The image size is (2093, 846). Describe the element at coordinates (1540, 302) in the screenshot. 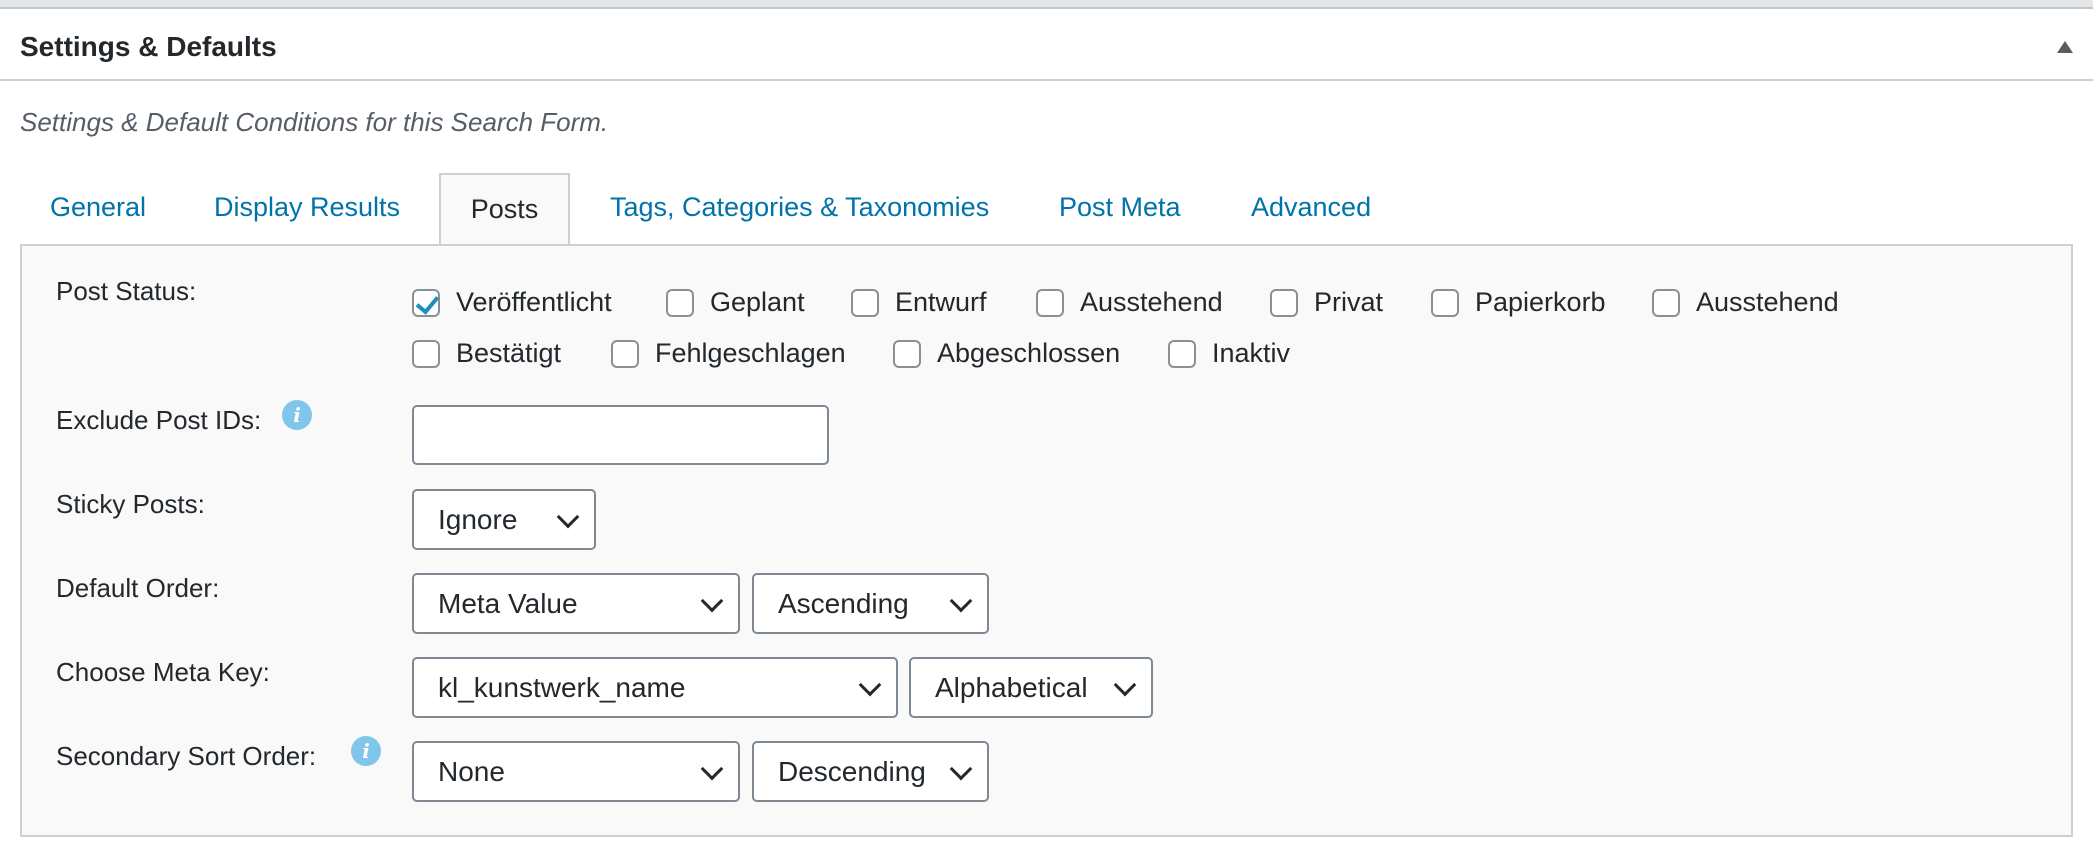

I see `checkbox-label: Papierkorb` at that location.